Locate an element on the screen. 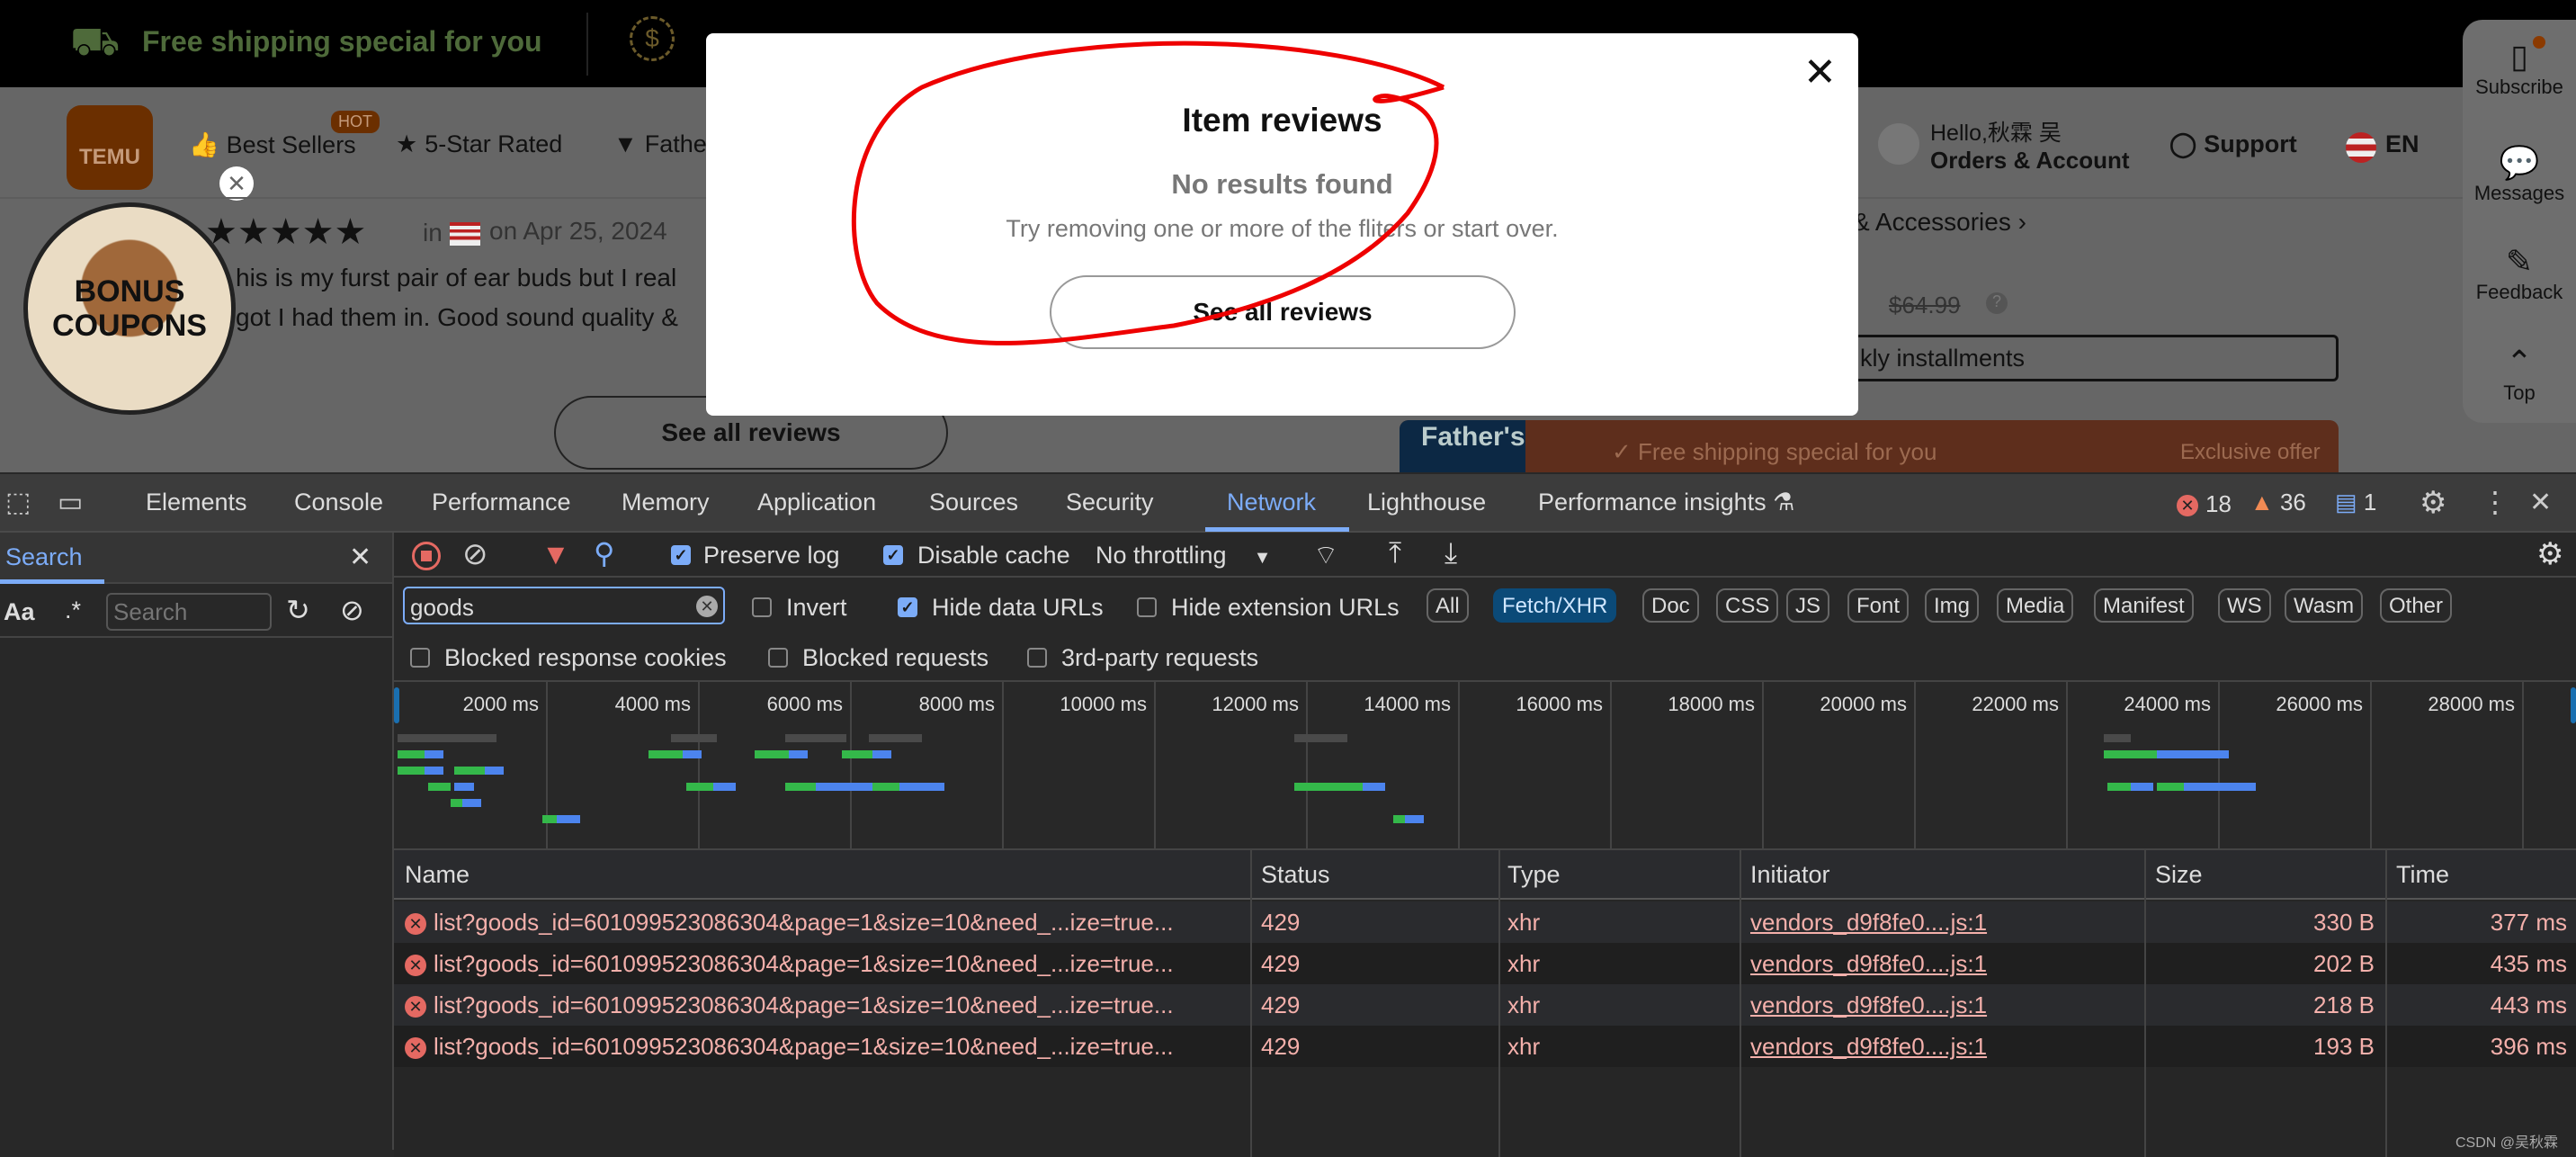  filter-icon: ▼ is located at coordinates (555, 554).